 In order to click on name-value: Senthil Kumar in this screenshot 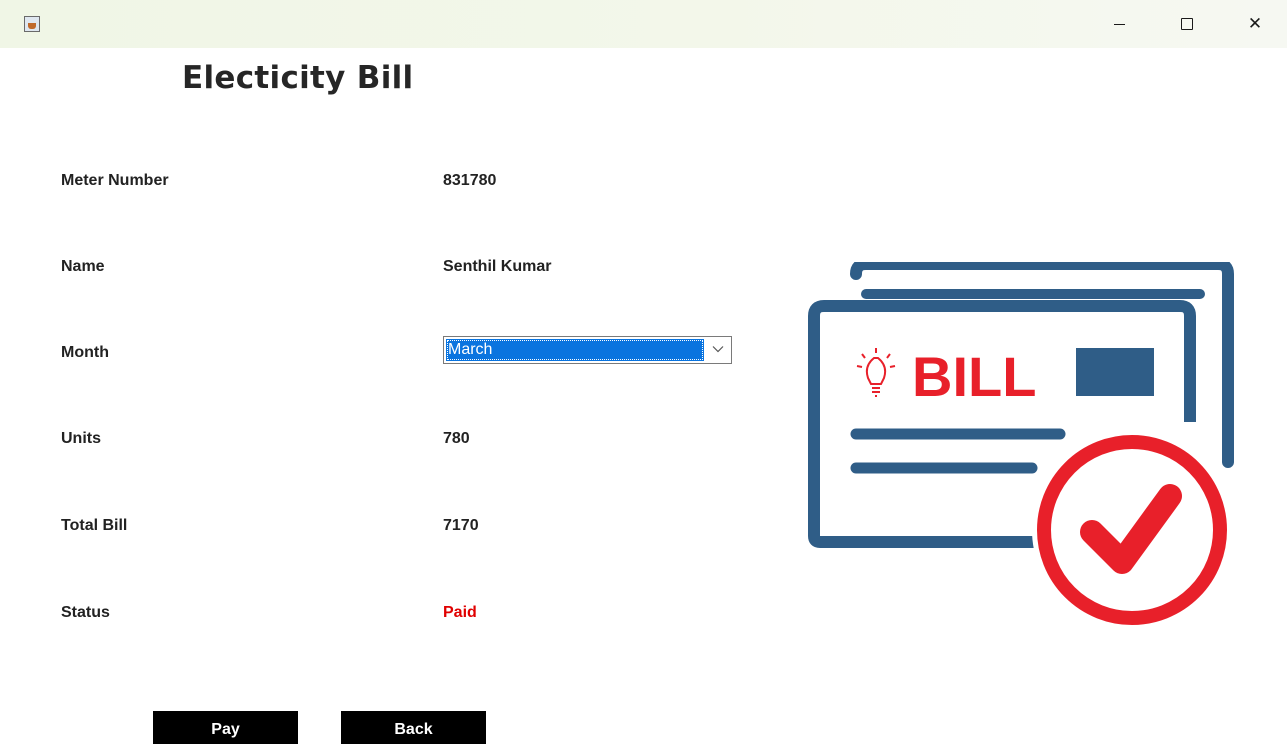, I will do `click(497, 266)`.